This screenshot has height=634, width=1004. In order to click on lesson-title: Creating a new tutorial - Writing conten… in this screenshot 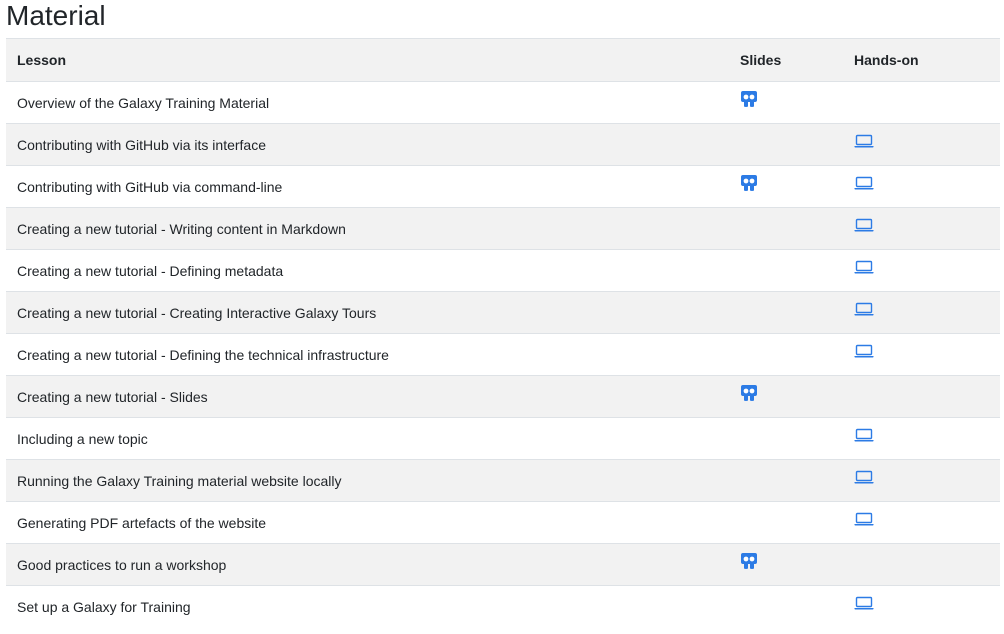, I will do `click(368, 228)`.